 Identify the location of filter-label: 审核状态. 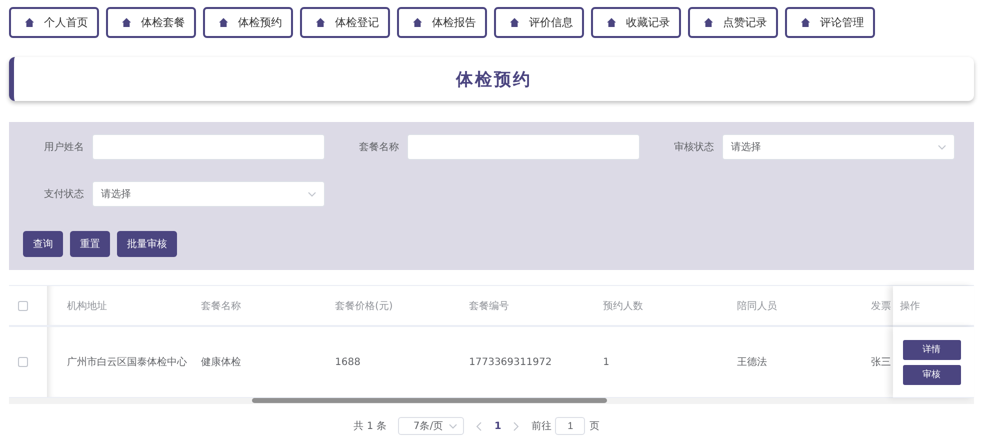
(694, 147).